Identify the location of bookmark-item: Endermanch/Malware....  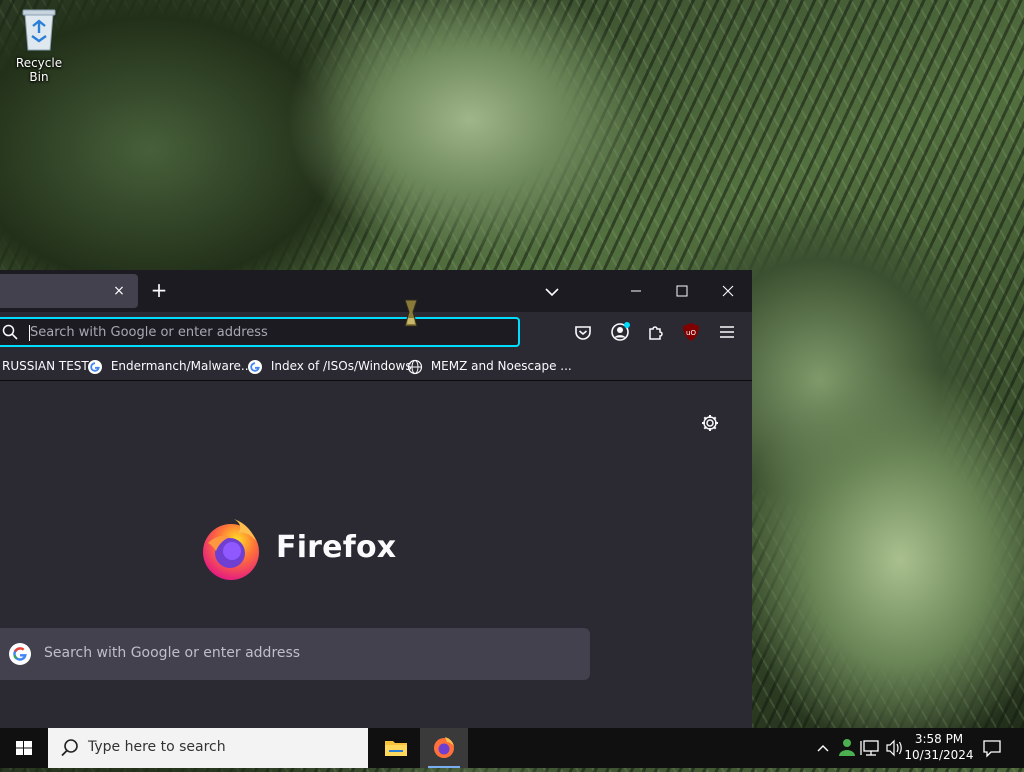
(169, 366).